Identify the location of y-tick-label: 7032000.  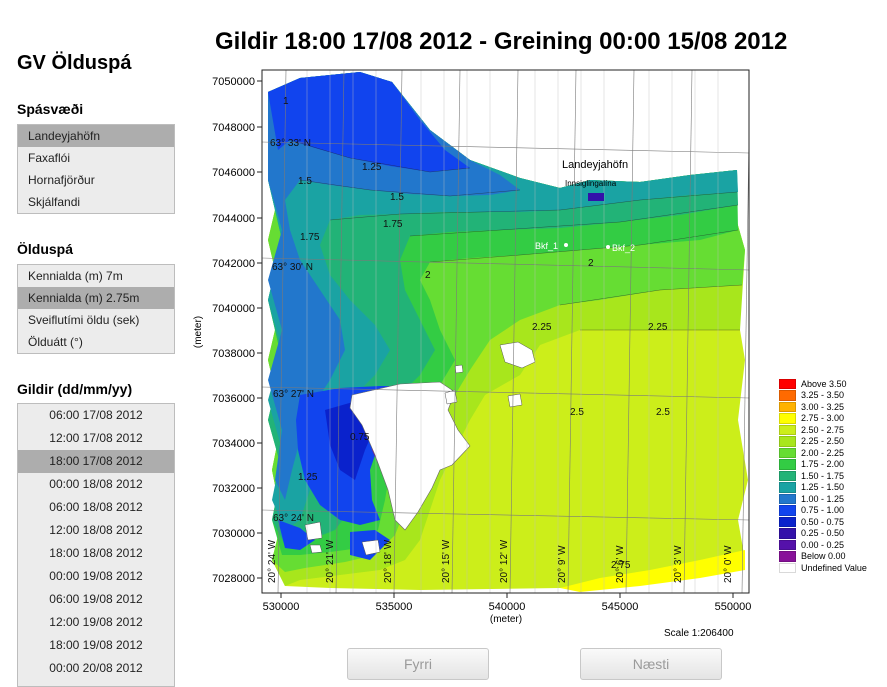
(233, 489).